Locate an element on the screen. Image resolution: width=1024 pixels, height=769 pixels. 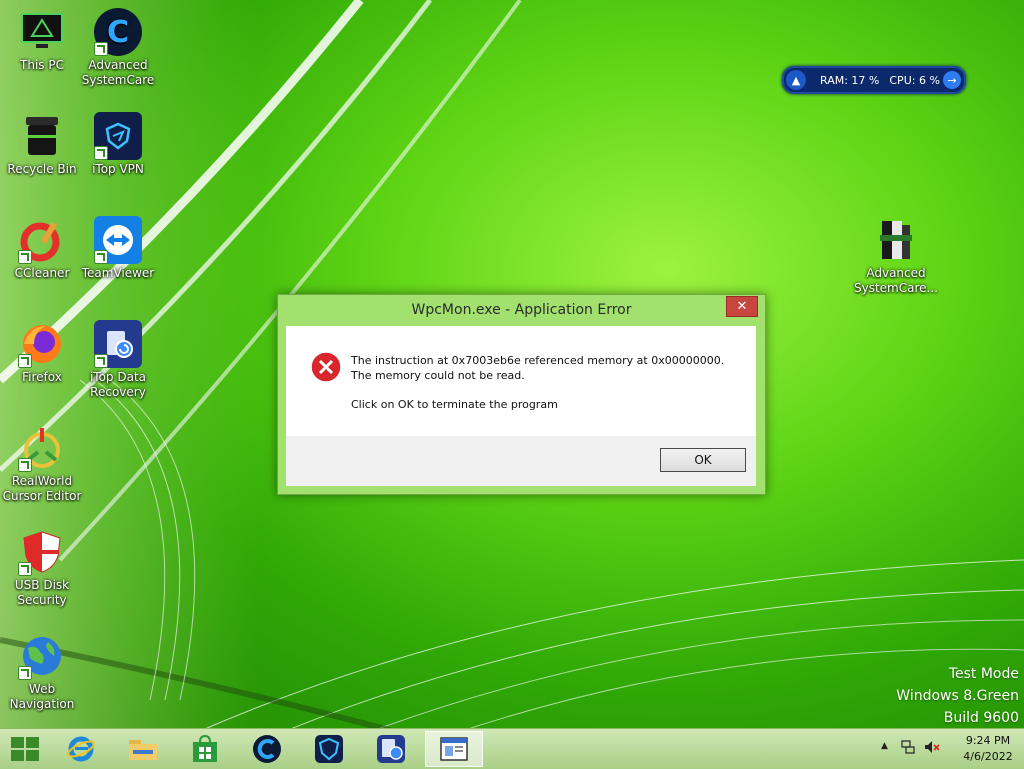
network-icon is located at coordinates (908, 747).